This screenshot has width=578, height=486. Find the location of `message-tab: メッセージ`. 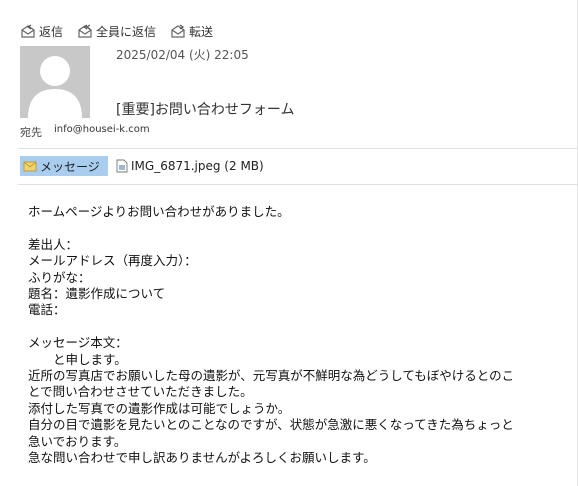

message-tab: メッセージ is located at coordinates (64, 166).